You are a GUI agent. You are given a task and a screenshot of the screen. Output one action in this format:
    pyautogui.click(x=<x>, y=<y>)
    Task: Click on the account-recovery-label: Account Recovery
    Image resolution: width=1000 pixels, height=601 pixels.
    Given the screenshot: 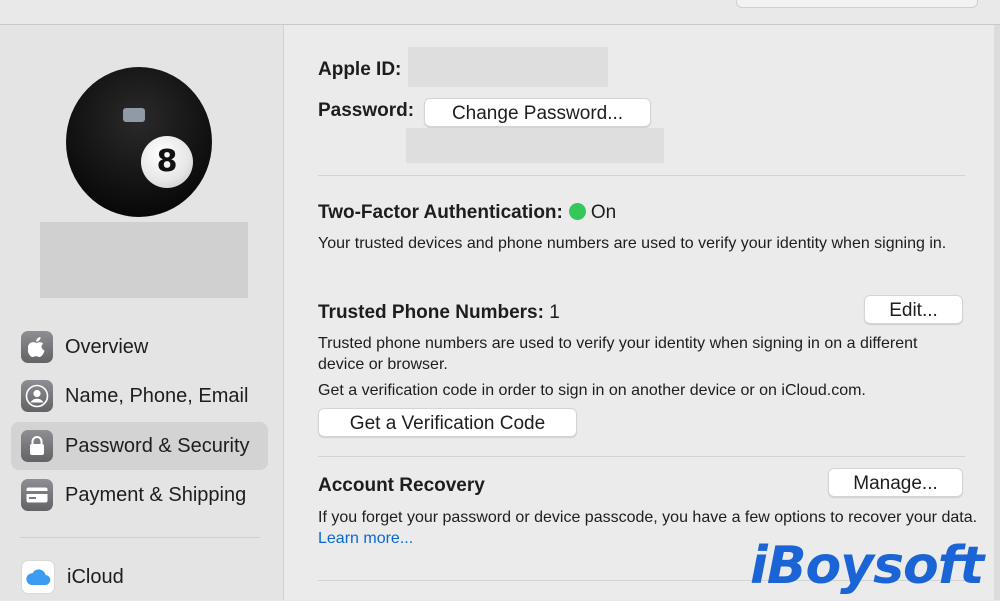 What is the action you would take?
    pyautogui.click(x=401, y=485)
    